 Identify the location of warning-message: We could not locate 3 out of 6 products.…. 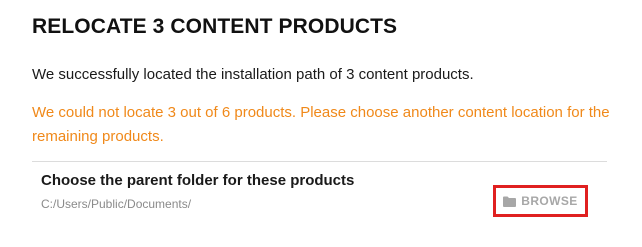
(321, 124).